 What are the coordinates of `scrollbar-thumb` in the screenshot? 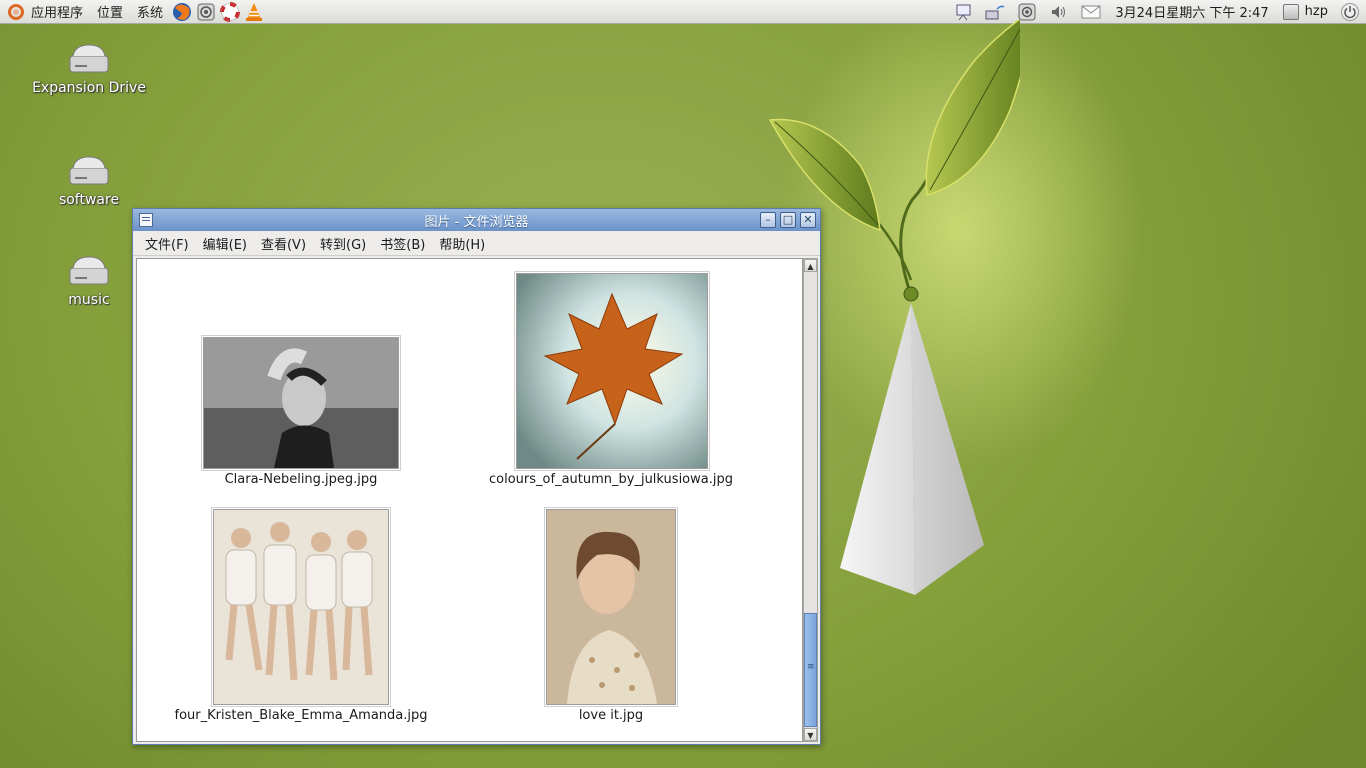 It's located at (810, 670).